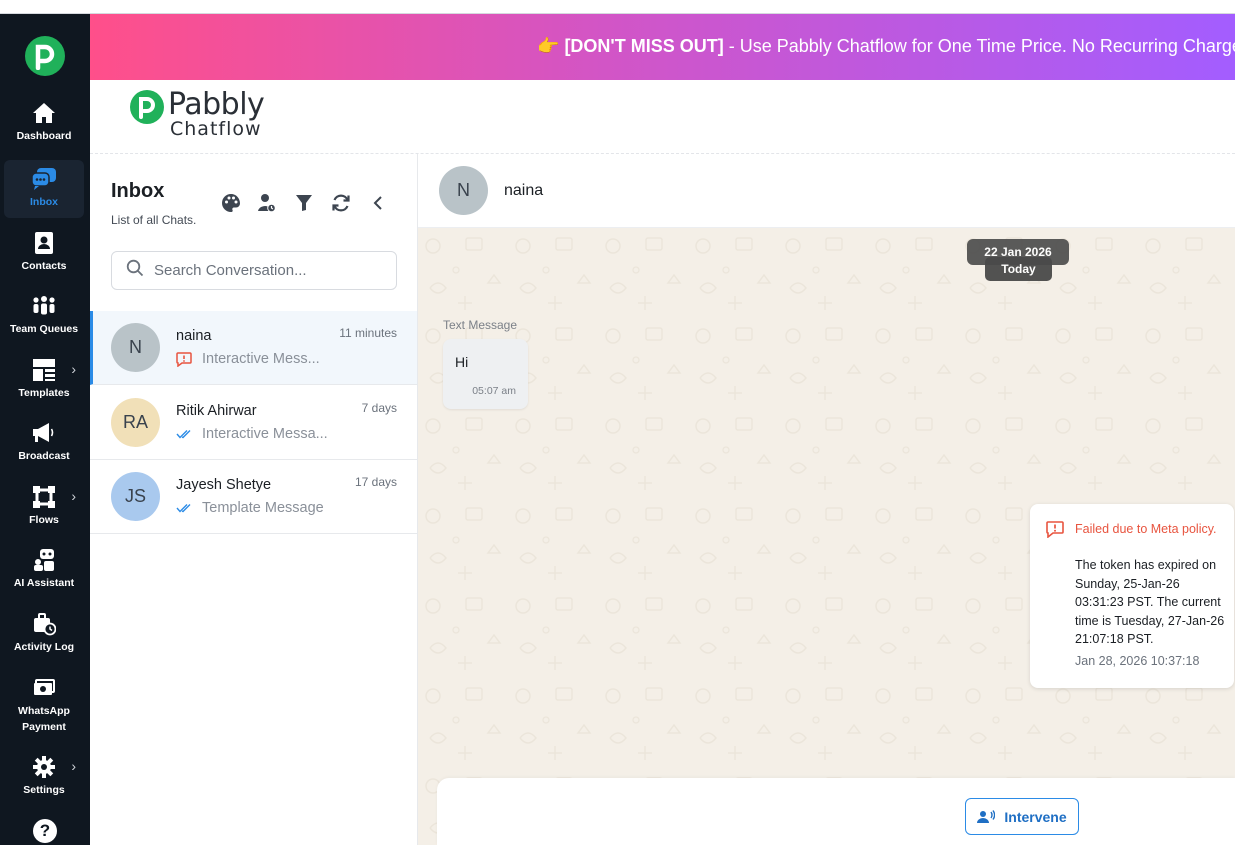 Image resolution: width=1235 pixels, height=845 pixels. I want to click on sidebar-item-label: Flows, so click(44, 520).